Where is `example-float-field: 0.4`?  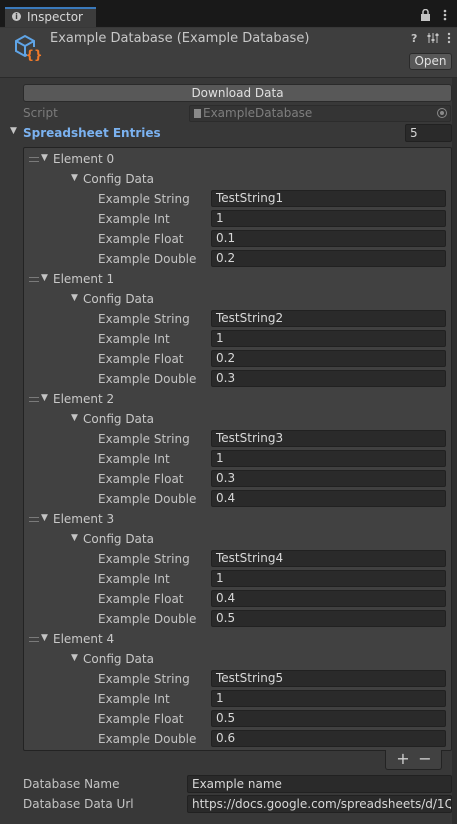
example-float-field: 0.4 is located at coordinates (328, 598).